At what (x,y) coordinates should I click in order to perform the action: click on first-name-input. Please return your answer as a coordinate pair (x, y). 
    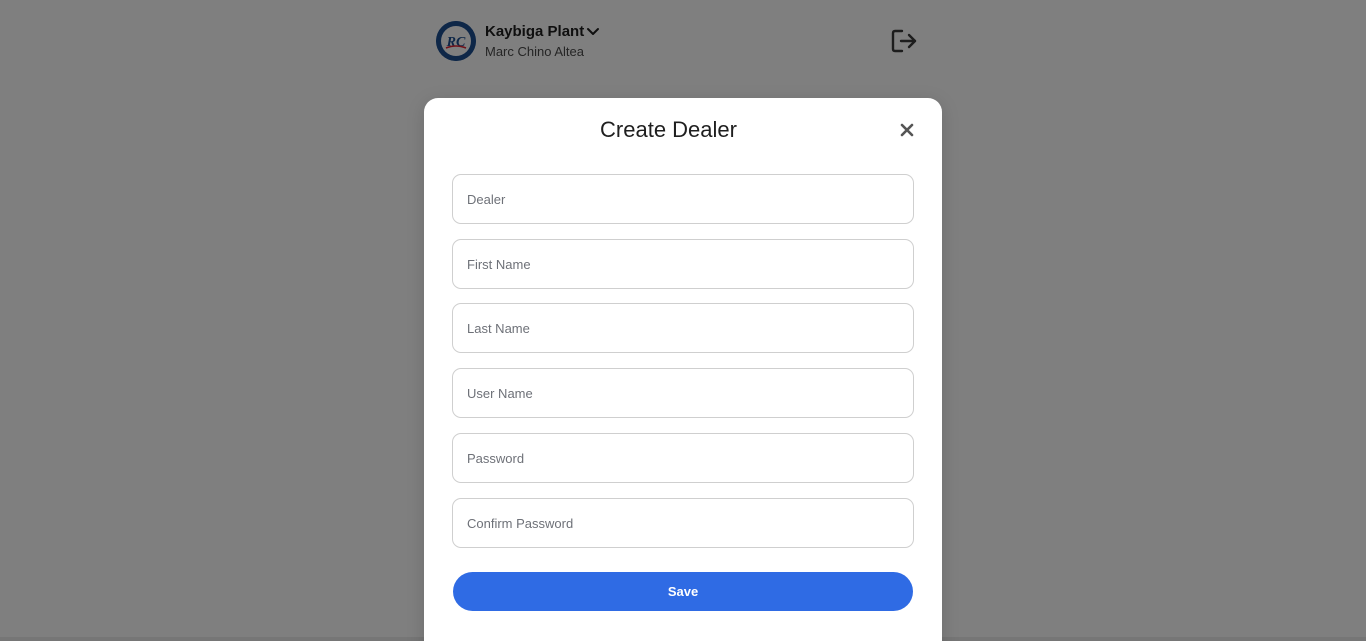
    Looking at the image, I should click on (683, 264).